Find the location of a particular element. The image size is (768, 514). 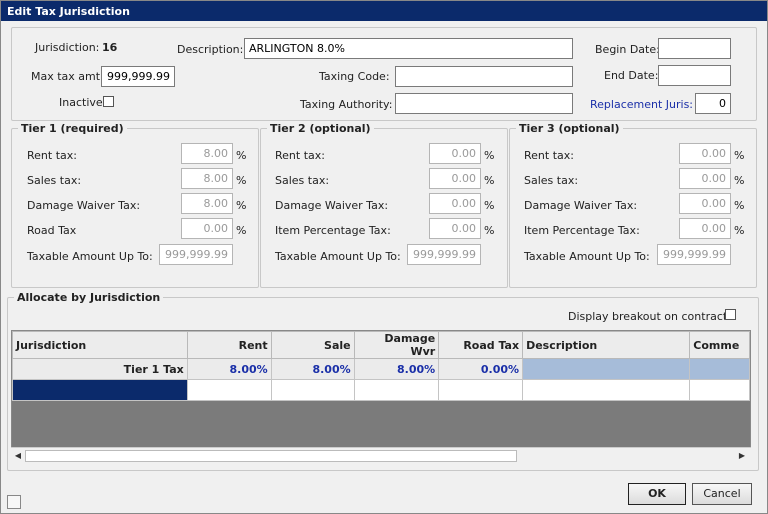

tier-3-sales-input: 0.00 is located at coordinates (705, 178).